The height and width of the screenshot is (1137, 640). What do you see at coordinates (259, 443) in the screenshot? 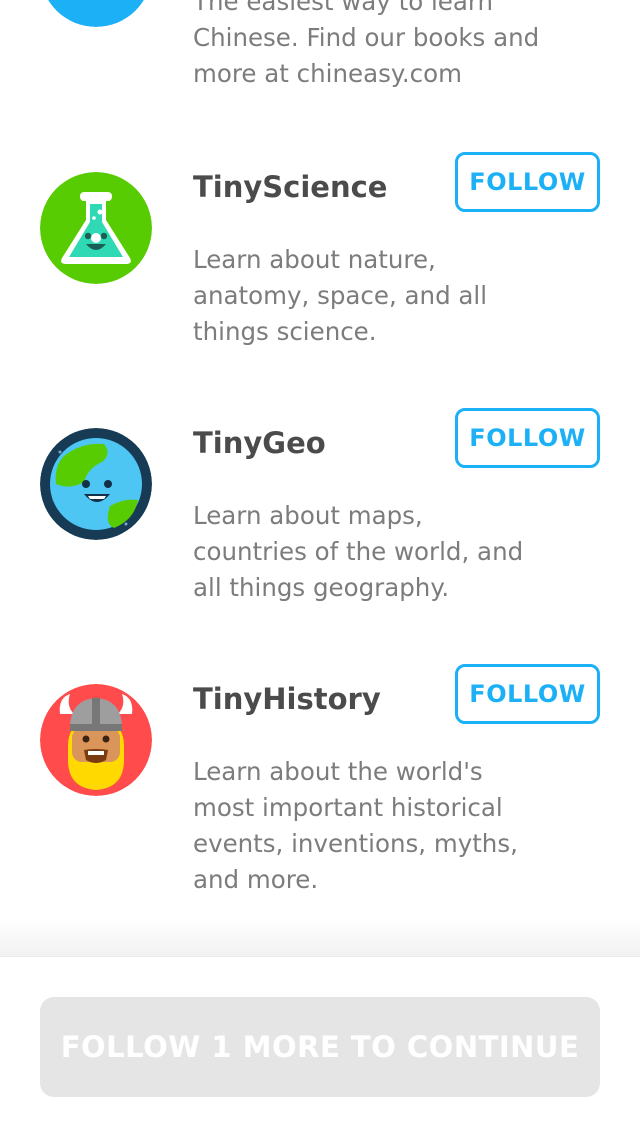
I see `channel-title: TinyGeo` at bounding box center [259, 443].